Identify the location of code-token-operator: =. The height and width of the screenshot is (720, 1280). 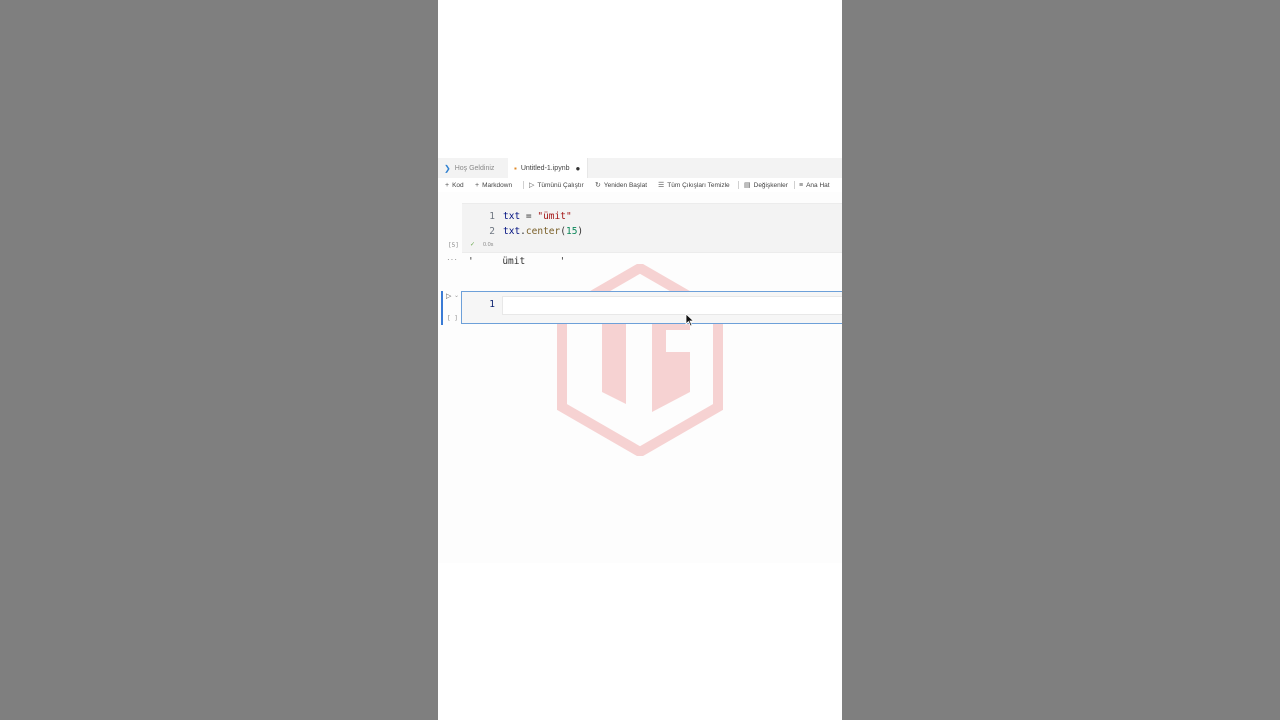
(529, 216).